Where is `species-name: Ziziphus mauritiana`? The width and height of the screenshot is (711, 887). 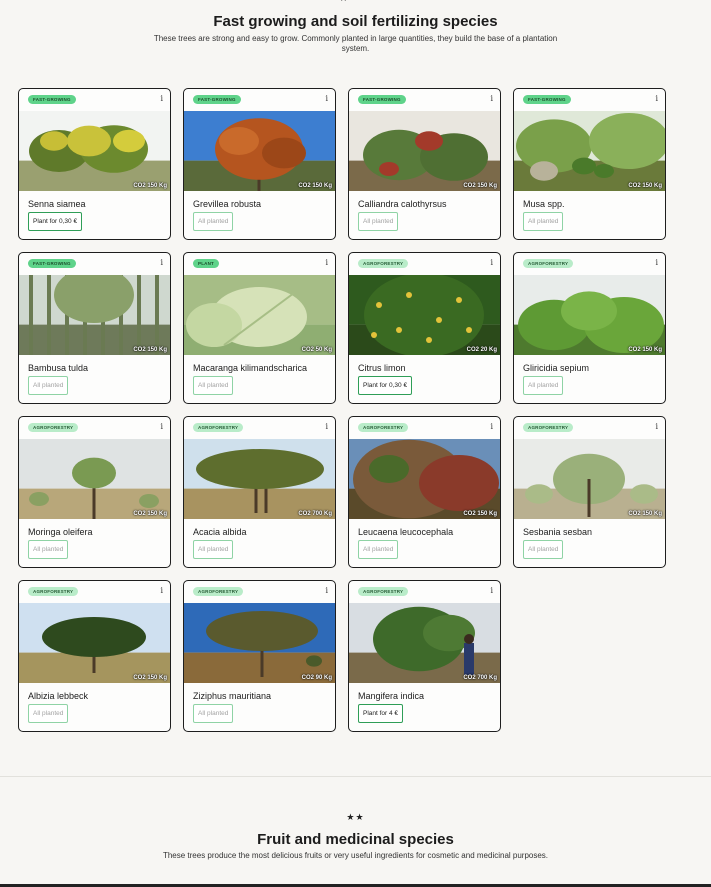 species-name: Ziziphus mauritiana is located at coordinates (232, 696).